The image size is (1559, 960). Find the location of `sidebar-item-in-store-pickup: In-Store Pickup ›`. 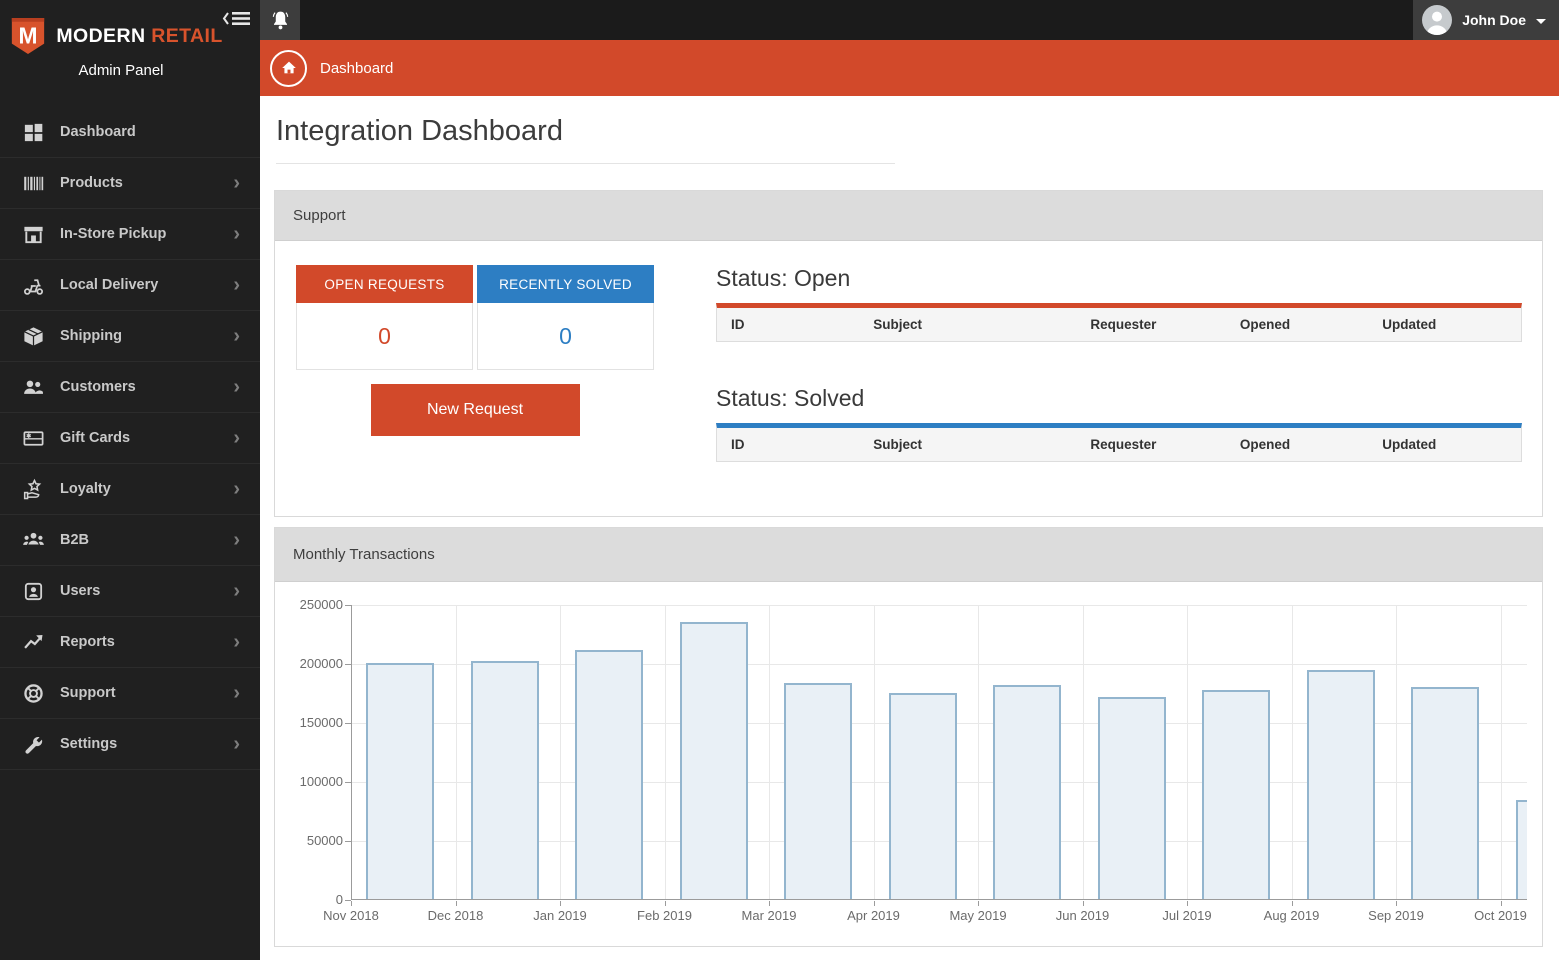

sidebar-item-in-store-pickup: In-Store Pickup › is located at coordinates (130, 234).